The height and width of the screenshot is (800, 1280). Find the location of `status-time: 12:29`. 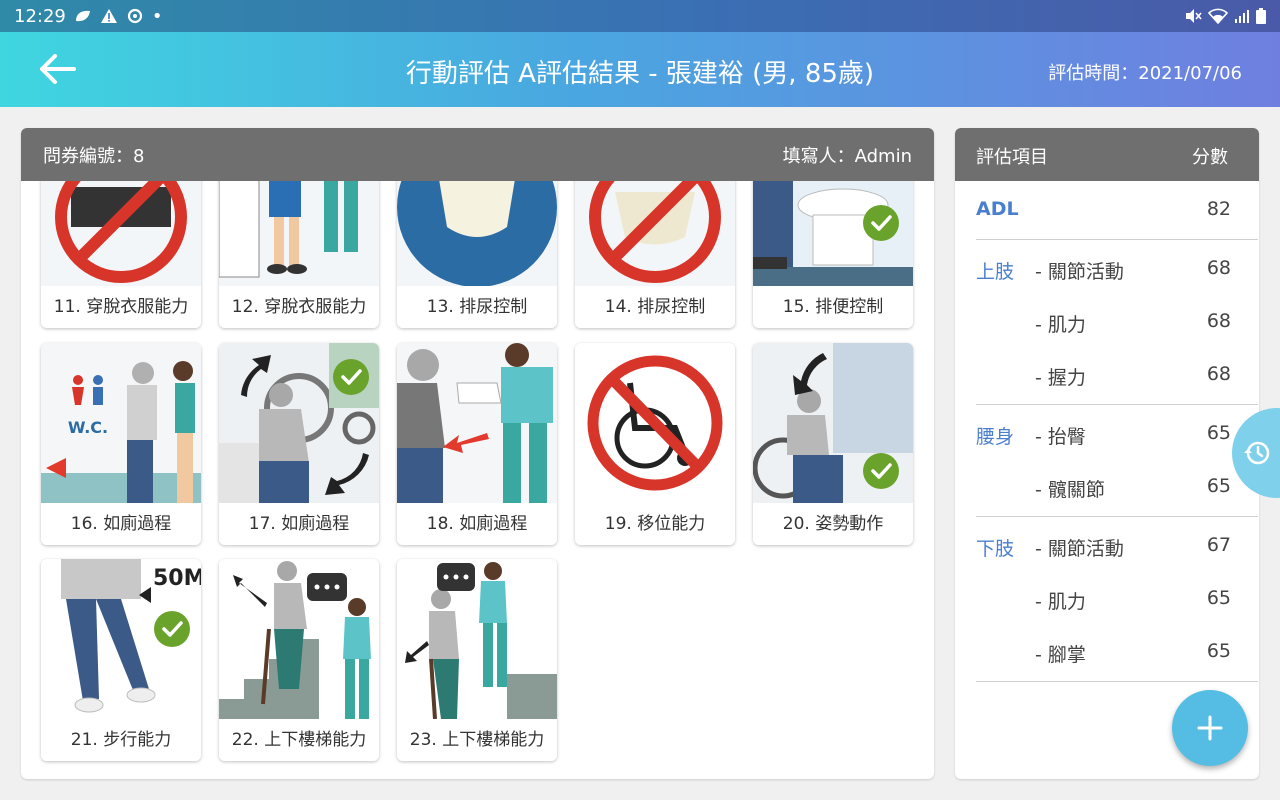

status-time: 12:29 is located at coordinates (40, 16).